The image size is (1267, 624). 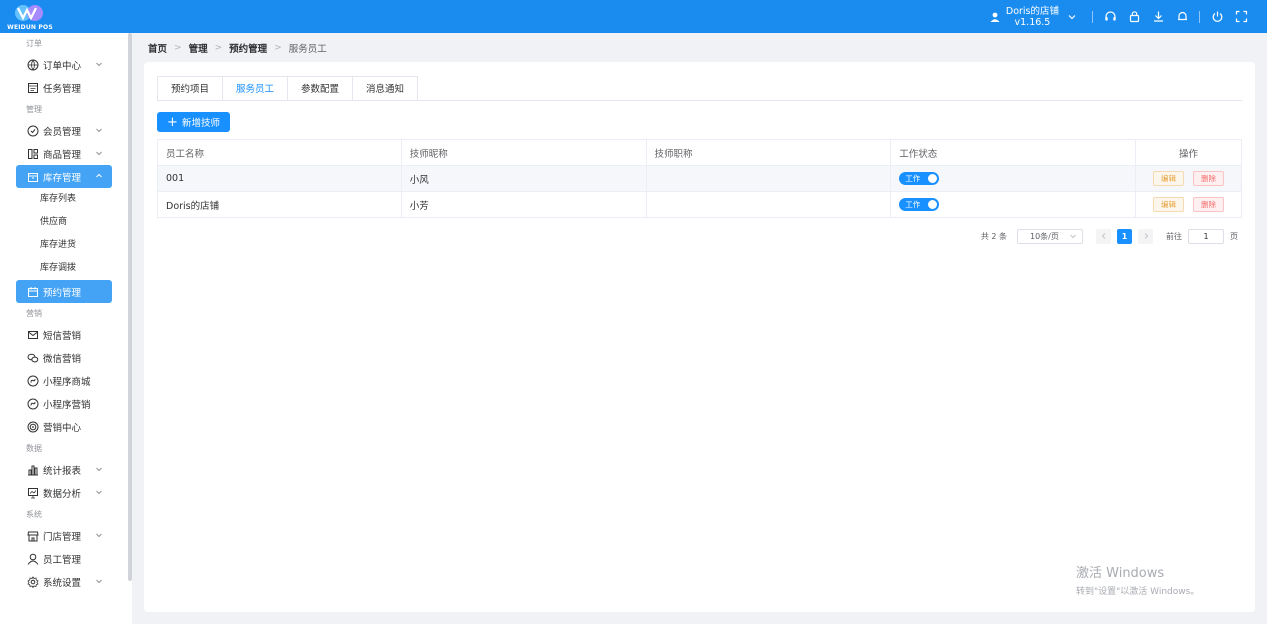 I want to click on column-header-title: 技师职称, so click(x=768, y=152).